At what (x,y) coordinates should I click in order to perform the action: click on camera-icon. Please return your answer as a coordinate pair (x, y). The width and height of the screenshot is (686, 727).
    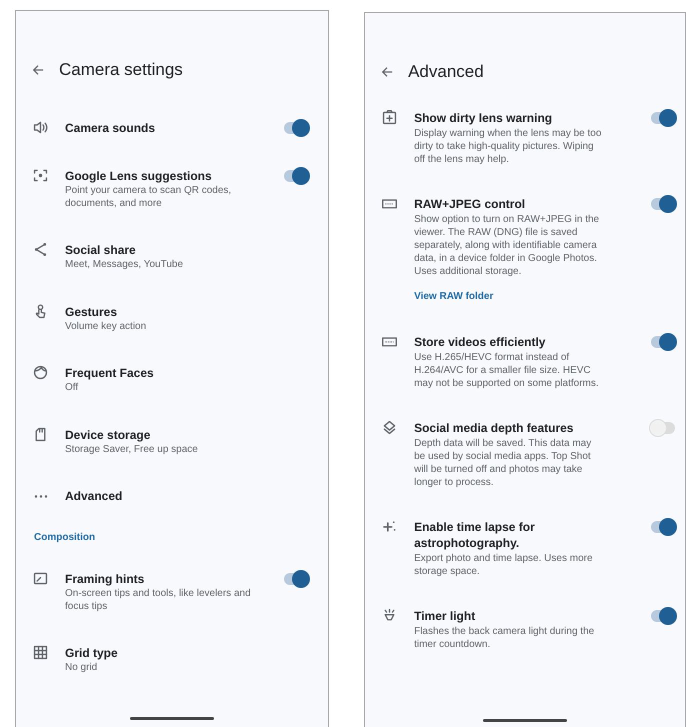
    Looking at the image, I should click on (389, 117).